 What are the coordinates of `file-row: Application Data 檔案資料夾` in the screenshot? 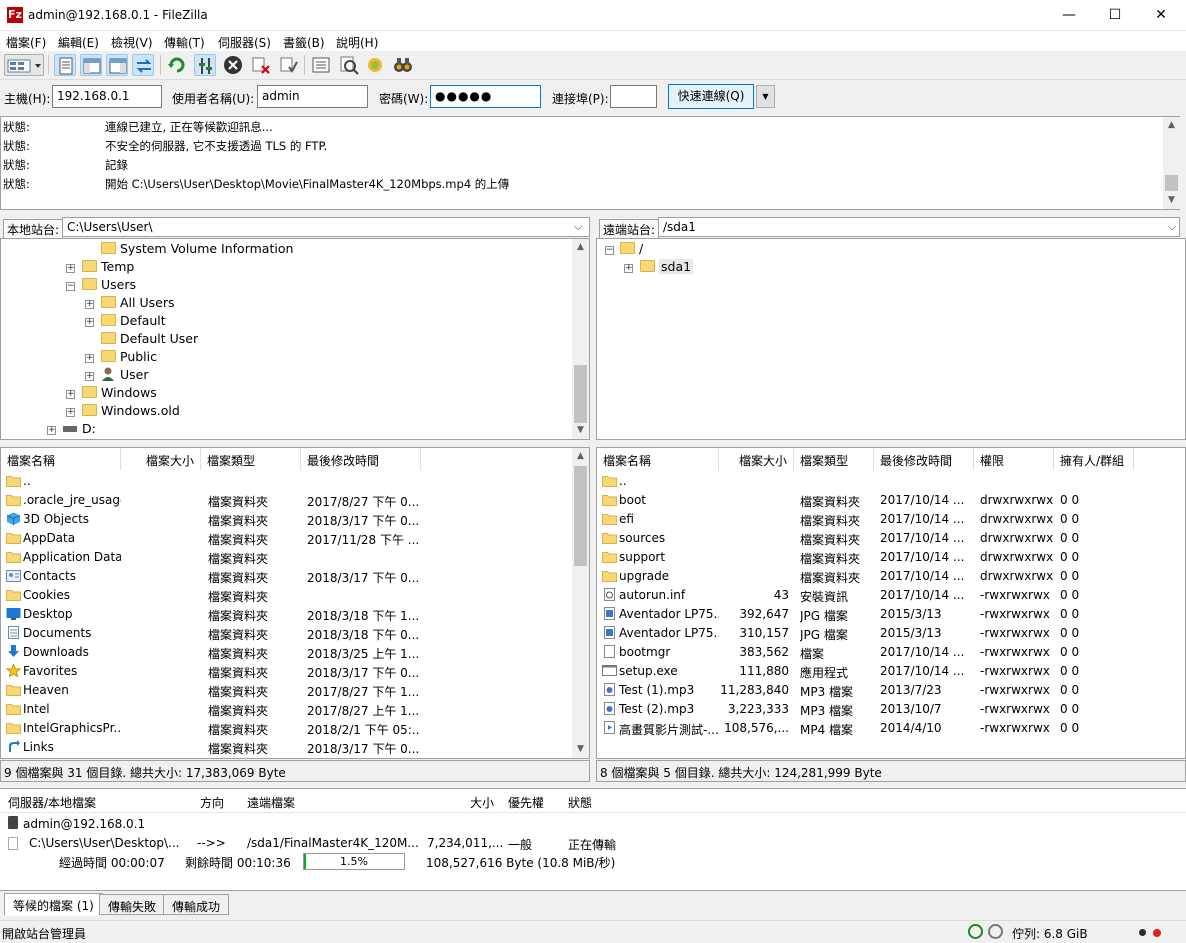 It's located at (286, 557).